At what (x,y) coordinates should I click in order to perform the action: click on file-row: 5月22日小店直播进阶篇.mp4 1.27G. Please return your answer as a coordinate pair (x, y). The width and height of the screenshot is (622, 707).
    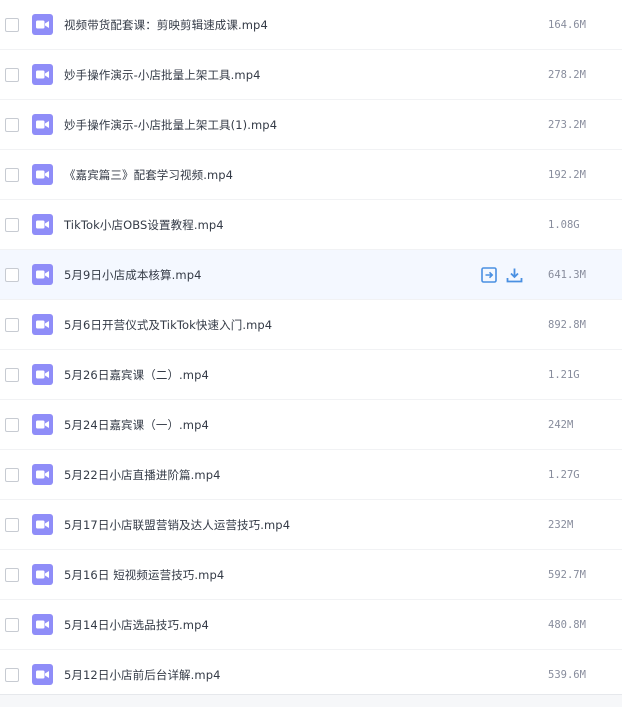
    Looking at the image, I should click on (311, 475).